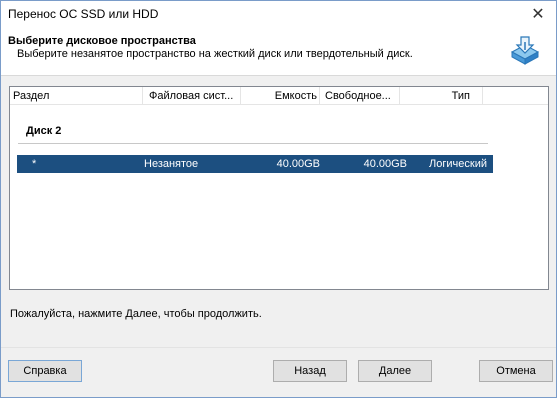  Describe the element at coordinates (253, 143) in the screenshot. I see `group-divider` at that location.